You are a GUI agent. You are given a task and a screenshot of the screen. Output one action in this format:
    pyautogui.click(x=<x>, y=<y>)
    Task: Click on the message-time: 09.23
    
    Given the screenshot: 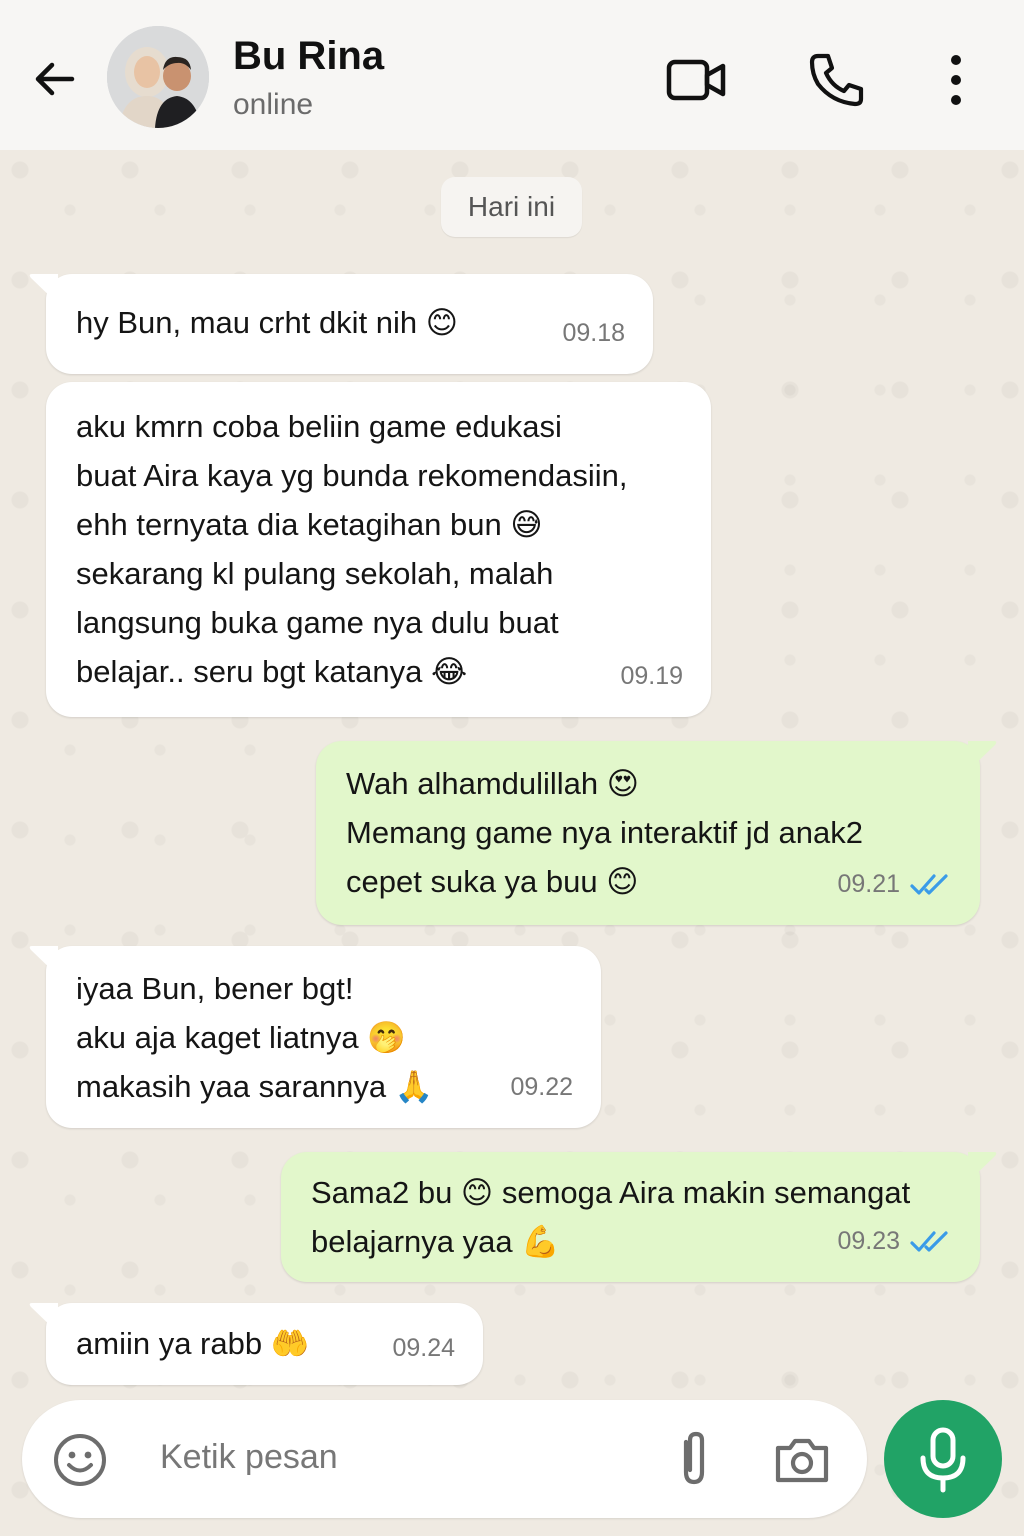 What is the action you would take?
    pyautogui.click(x=868, y=1241)
    